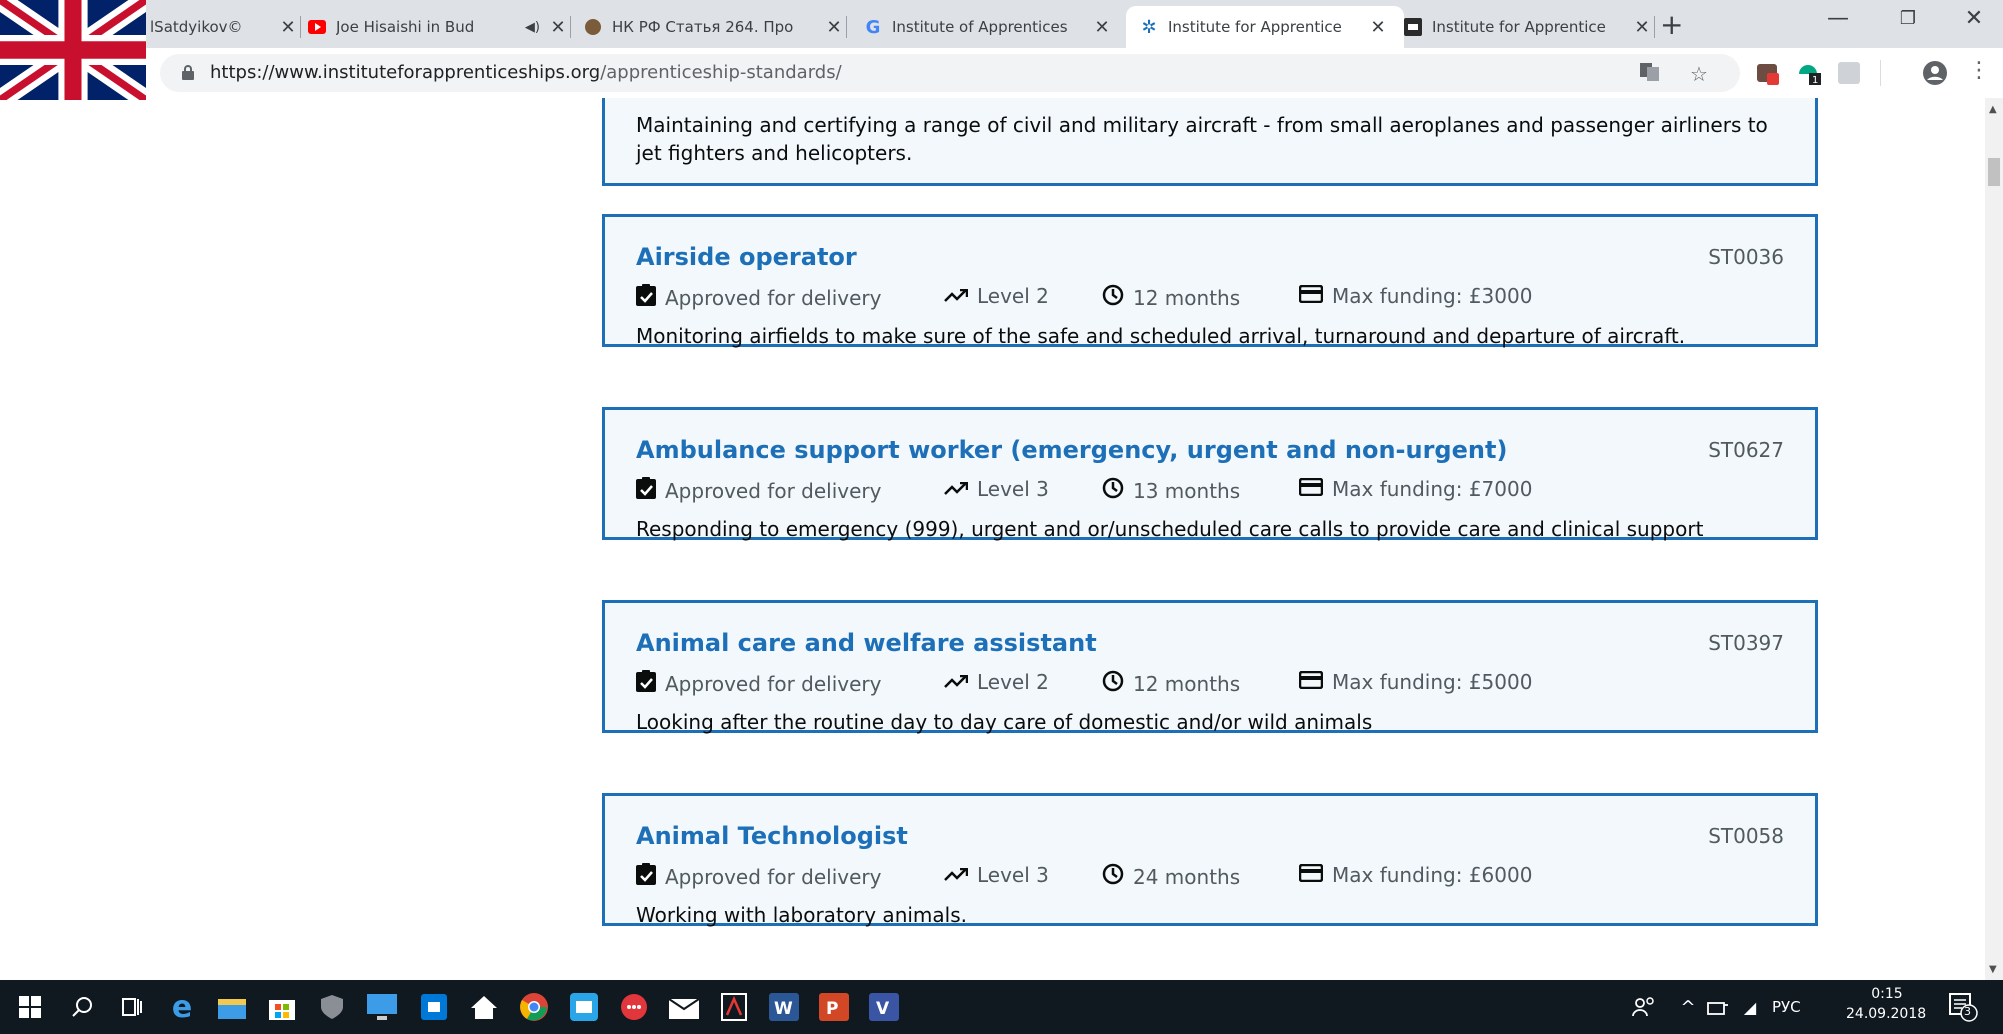  What do you see at coordinates (1973, 18) in the screenshot?
I see `close-window-icon: ✕` at bounding box center [1973, 18].